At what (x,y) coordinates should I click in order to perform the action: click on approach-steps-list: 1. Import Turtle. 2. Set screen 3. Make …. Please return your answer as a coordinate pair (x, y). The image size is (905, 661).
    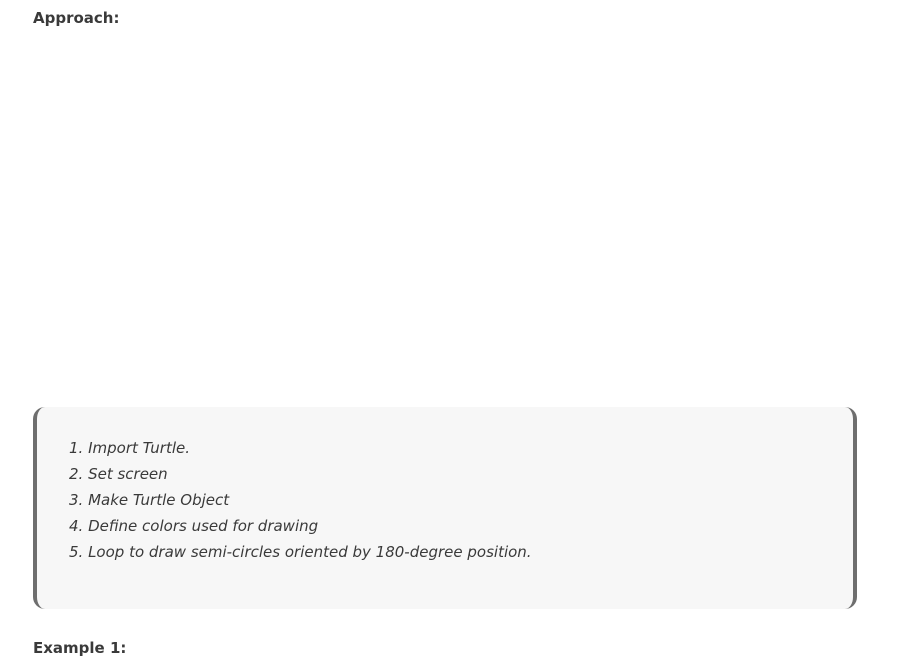
    Looking at the image, I should click on (300, 500).